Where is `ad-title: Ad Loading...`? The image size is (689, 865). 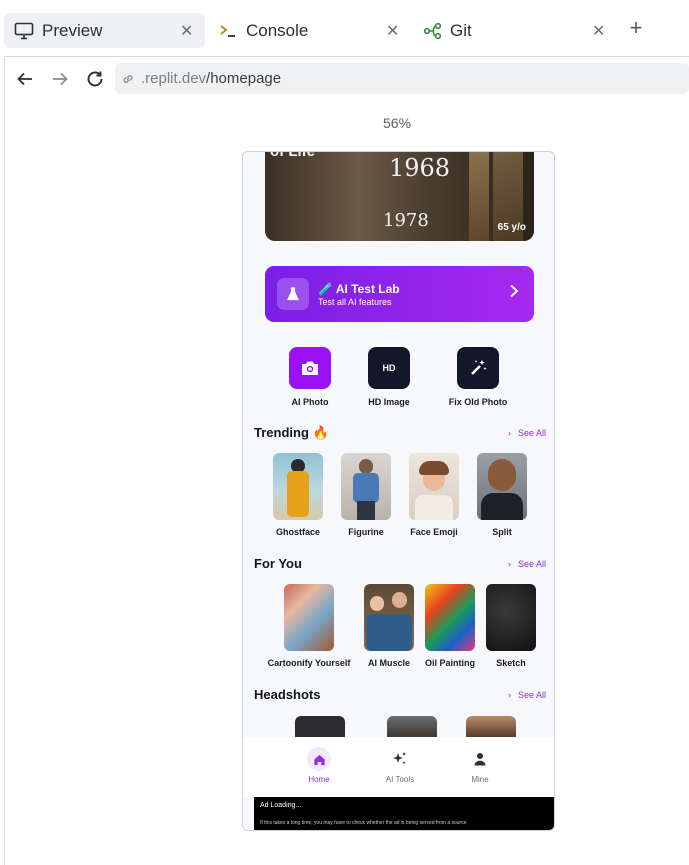 ad-title: Ad Loading... is located at coordinates (281, 805).